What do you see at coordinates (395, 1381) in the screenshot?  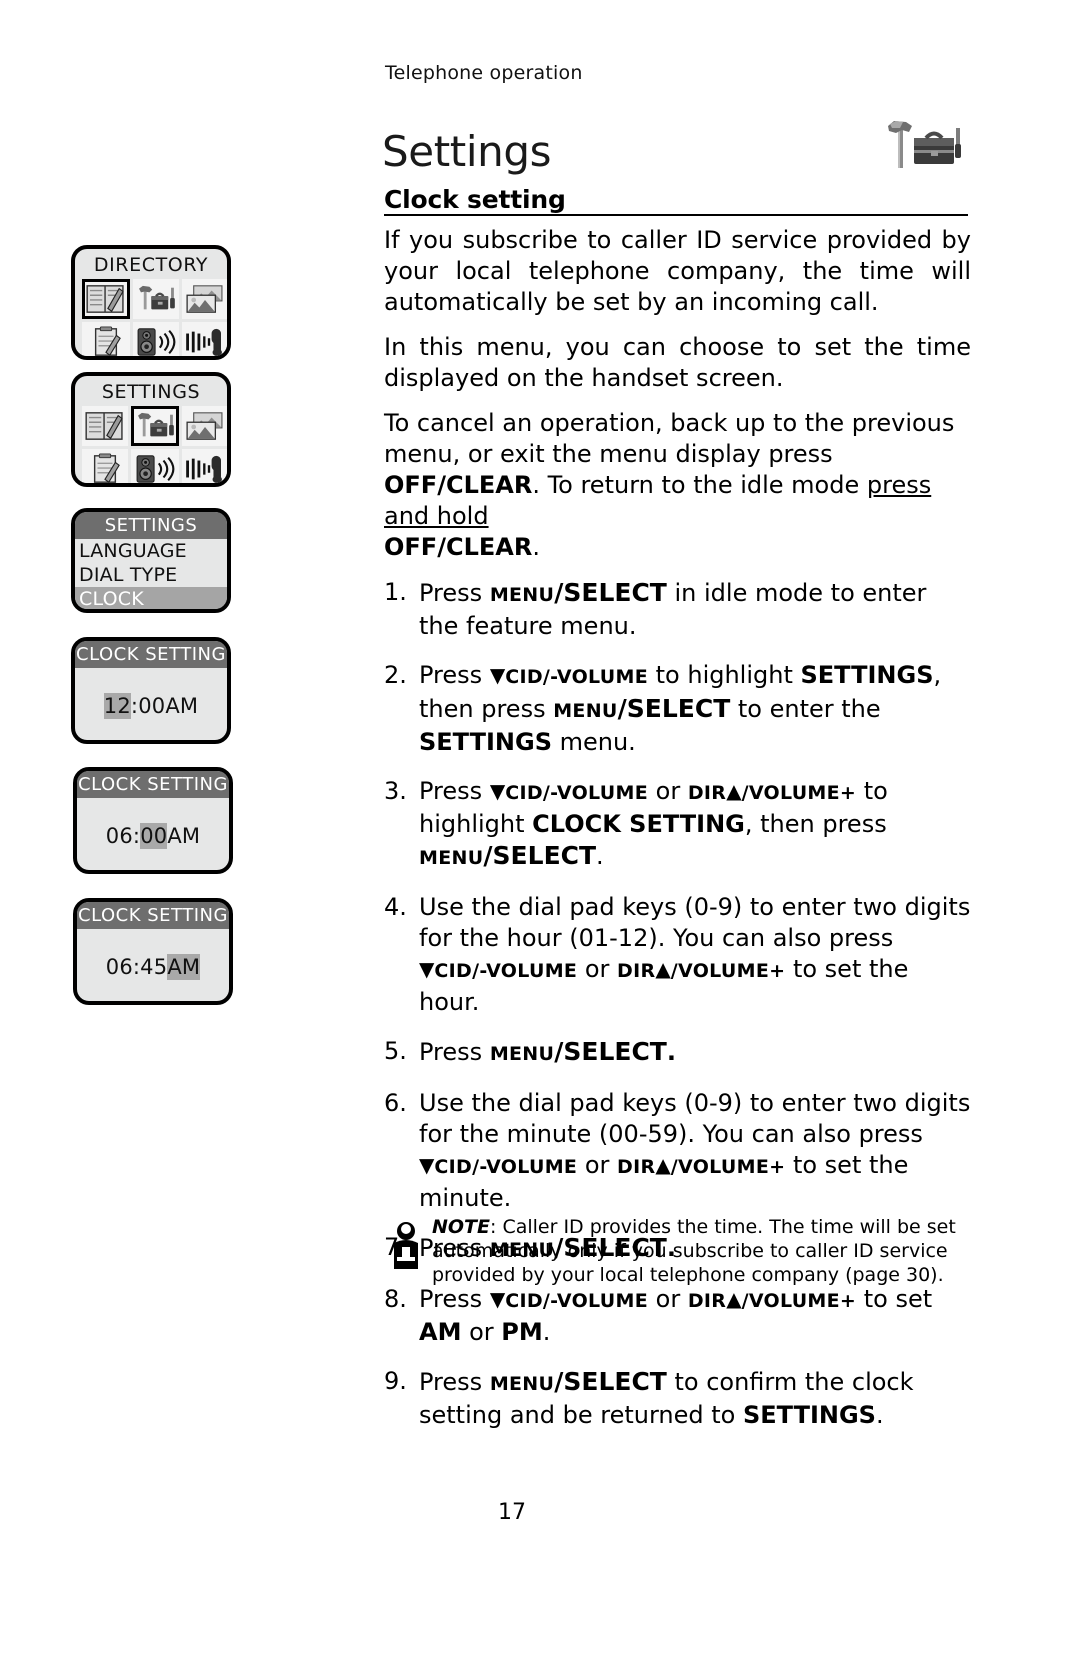 I see `step-number: 9.` at bounding box center [395, 1381].